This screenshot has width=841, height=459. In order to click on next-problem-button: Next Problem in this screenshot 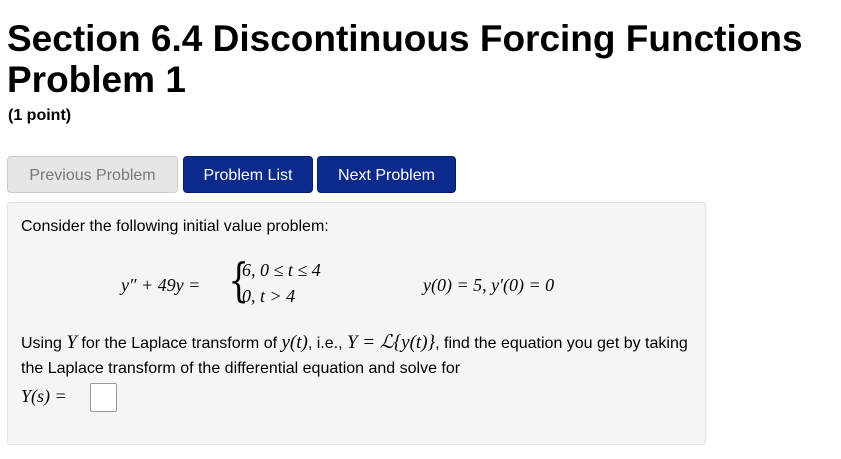, I will do `click(386, 174)`.